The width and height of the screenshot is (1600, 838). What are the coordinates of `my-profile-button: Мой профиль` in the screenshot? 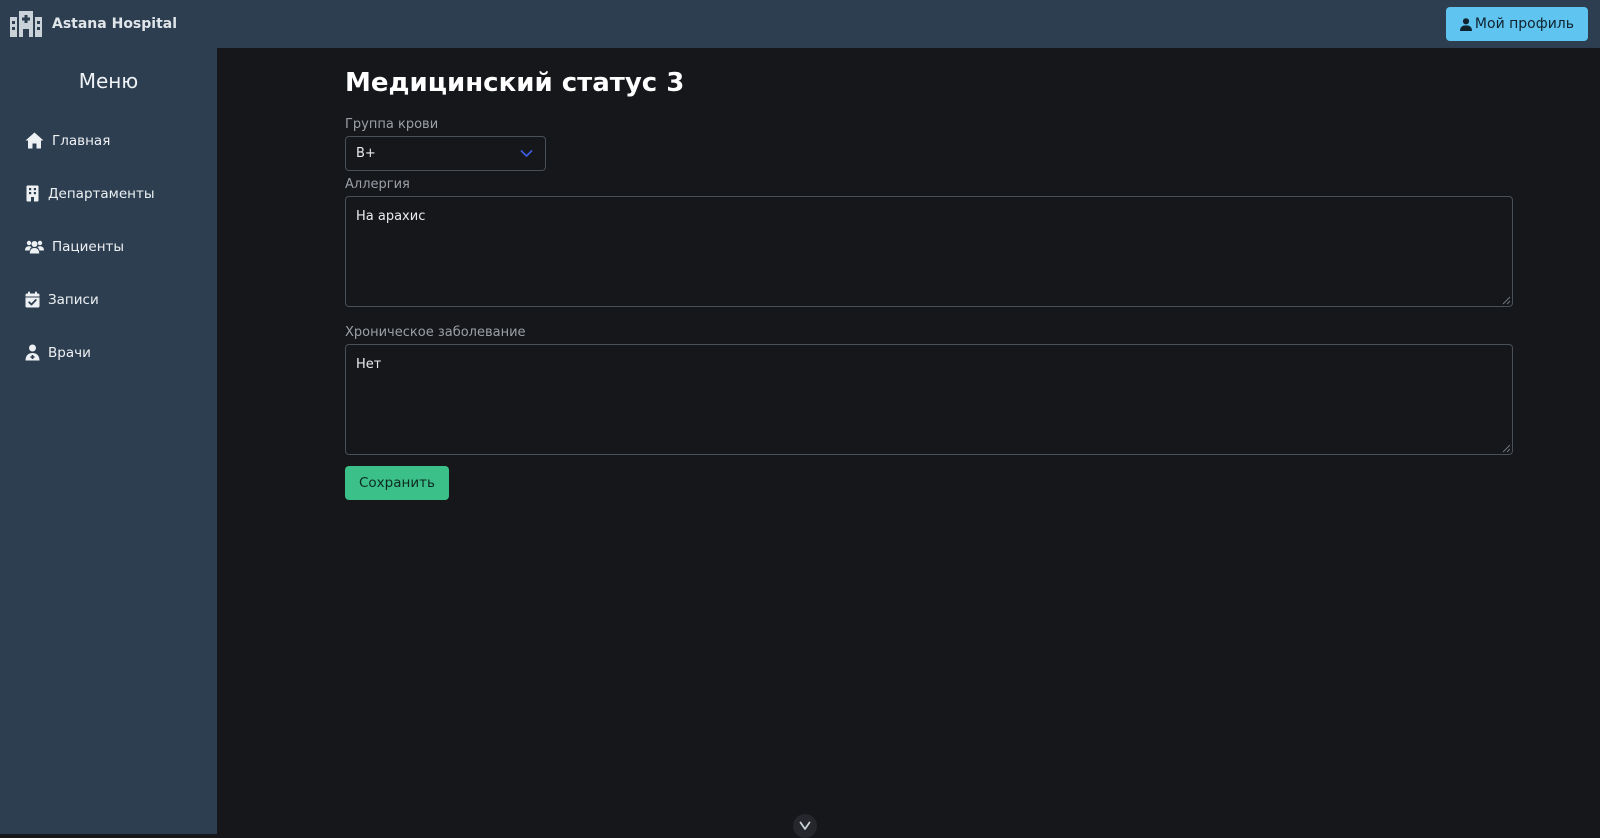 It's located at (1516, 24).